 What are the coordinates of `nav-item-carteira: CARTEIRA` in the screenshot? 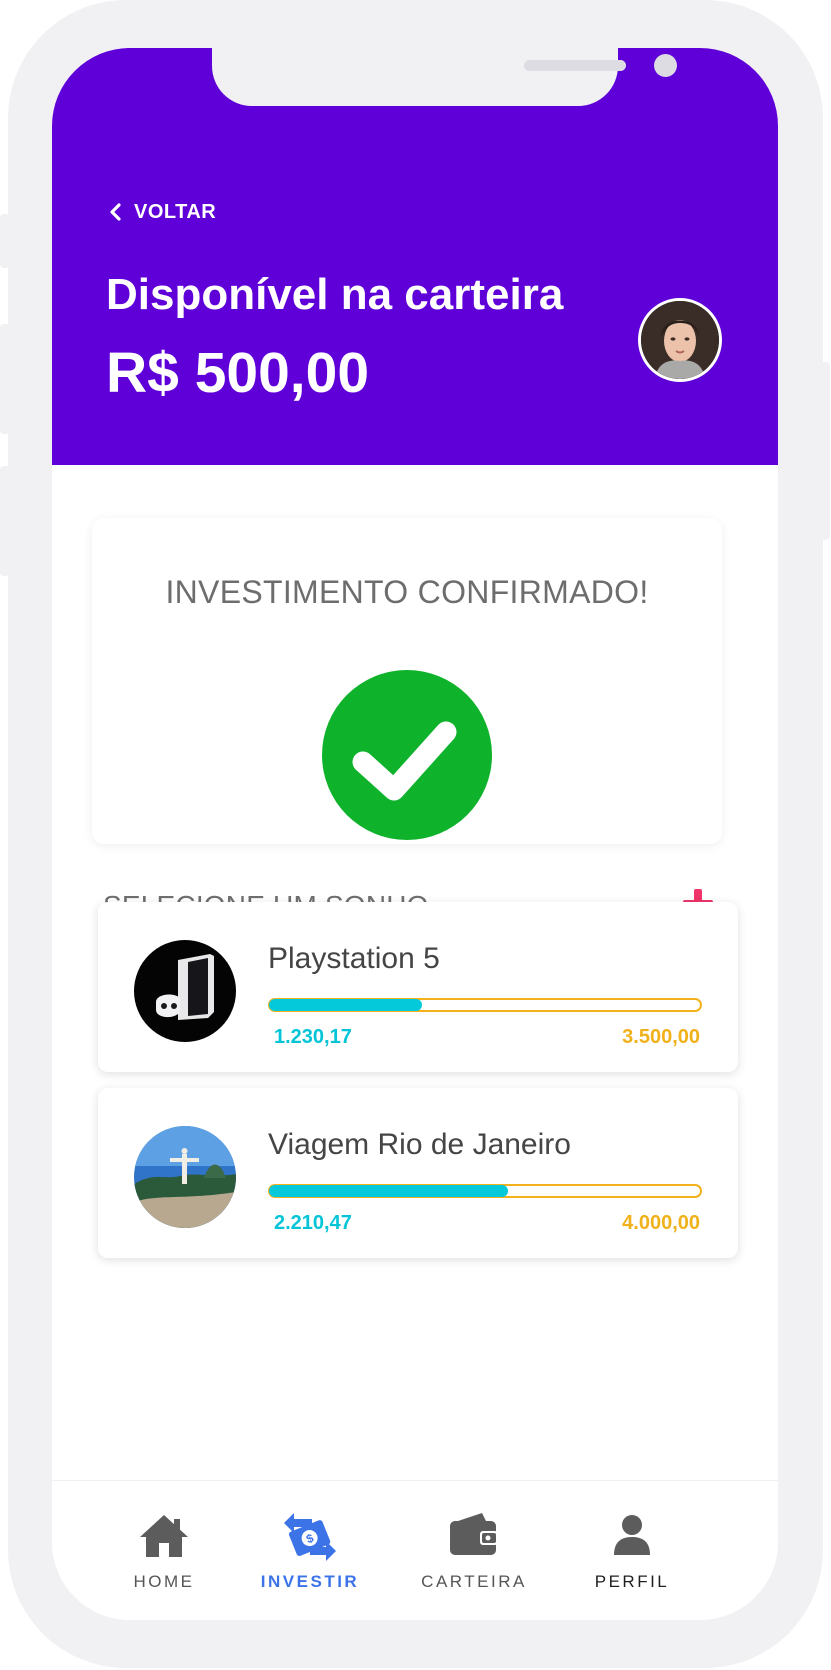 It's located at (474, 1550).